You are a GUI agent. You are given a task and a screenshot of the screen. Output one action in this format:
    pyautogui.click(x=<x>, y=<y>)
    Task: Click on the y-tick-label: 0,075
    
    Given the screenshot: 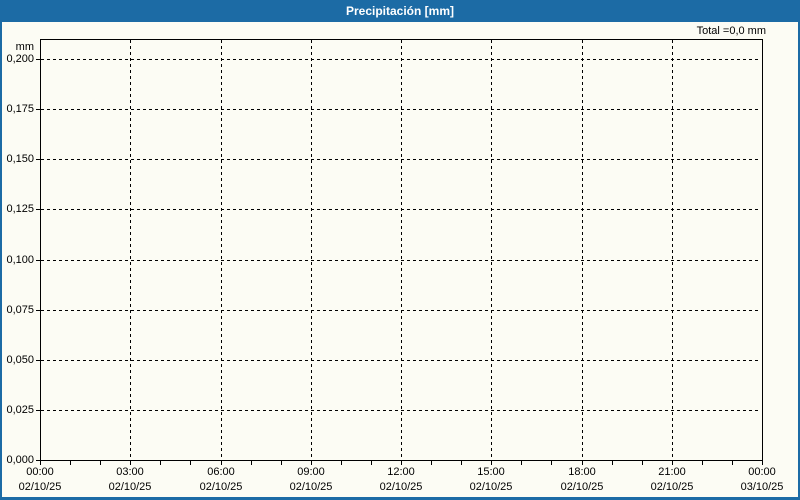 What is the action you would take?
    pyautogui.click(x=20, y=310)
    